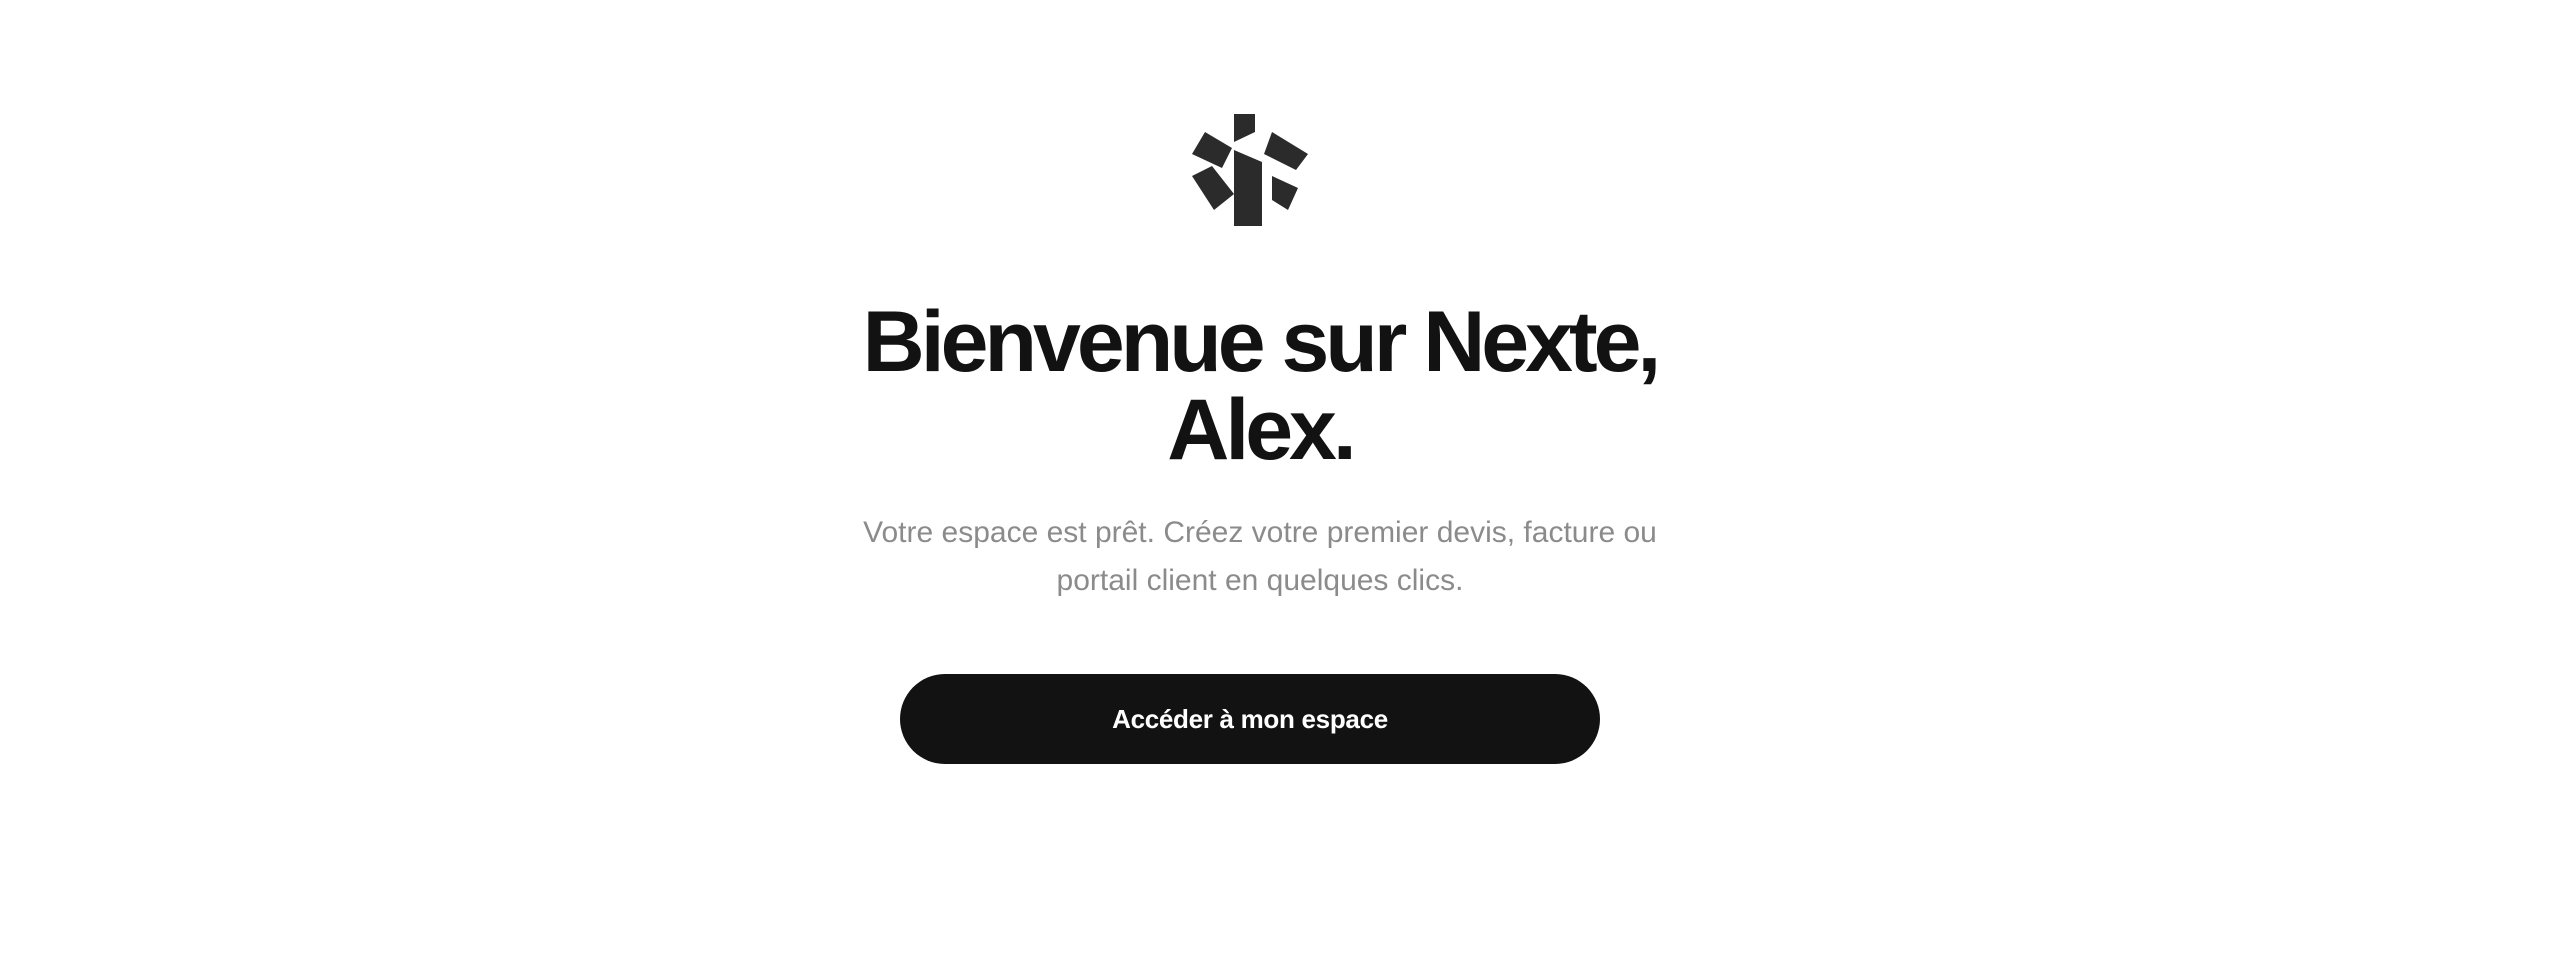 The width and height of the screenshot is (2560, 953). Describe the element at coordinates (1262, 342) in the screenshot. I see `welcome-title-line-1: Bienvenue sur Nexte,` at that location.